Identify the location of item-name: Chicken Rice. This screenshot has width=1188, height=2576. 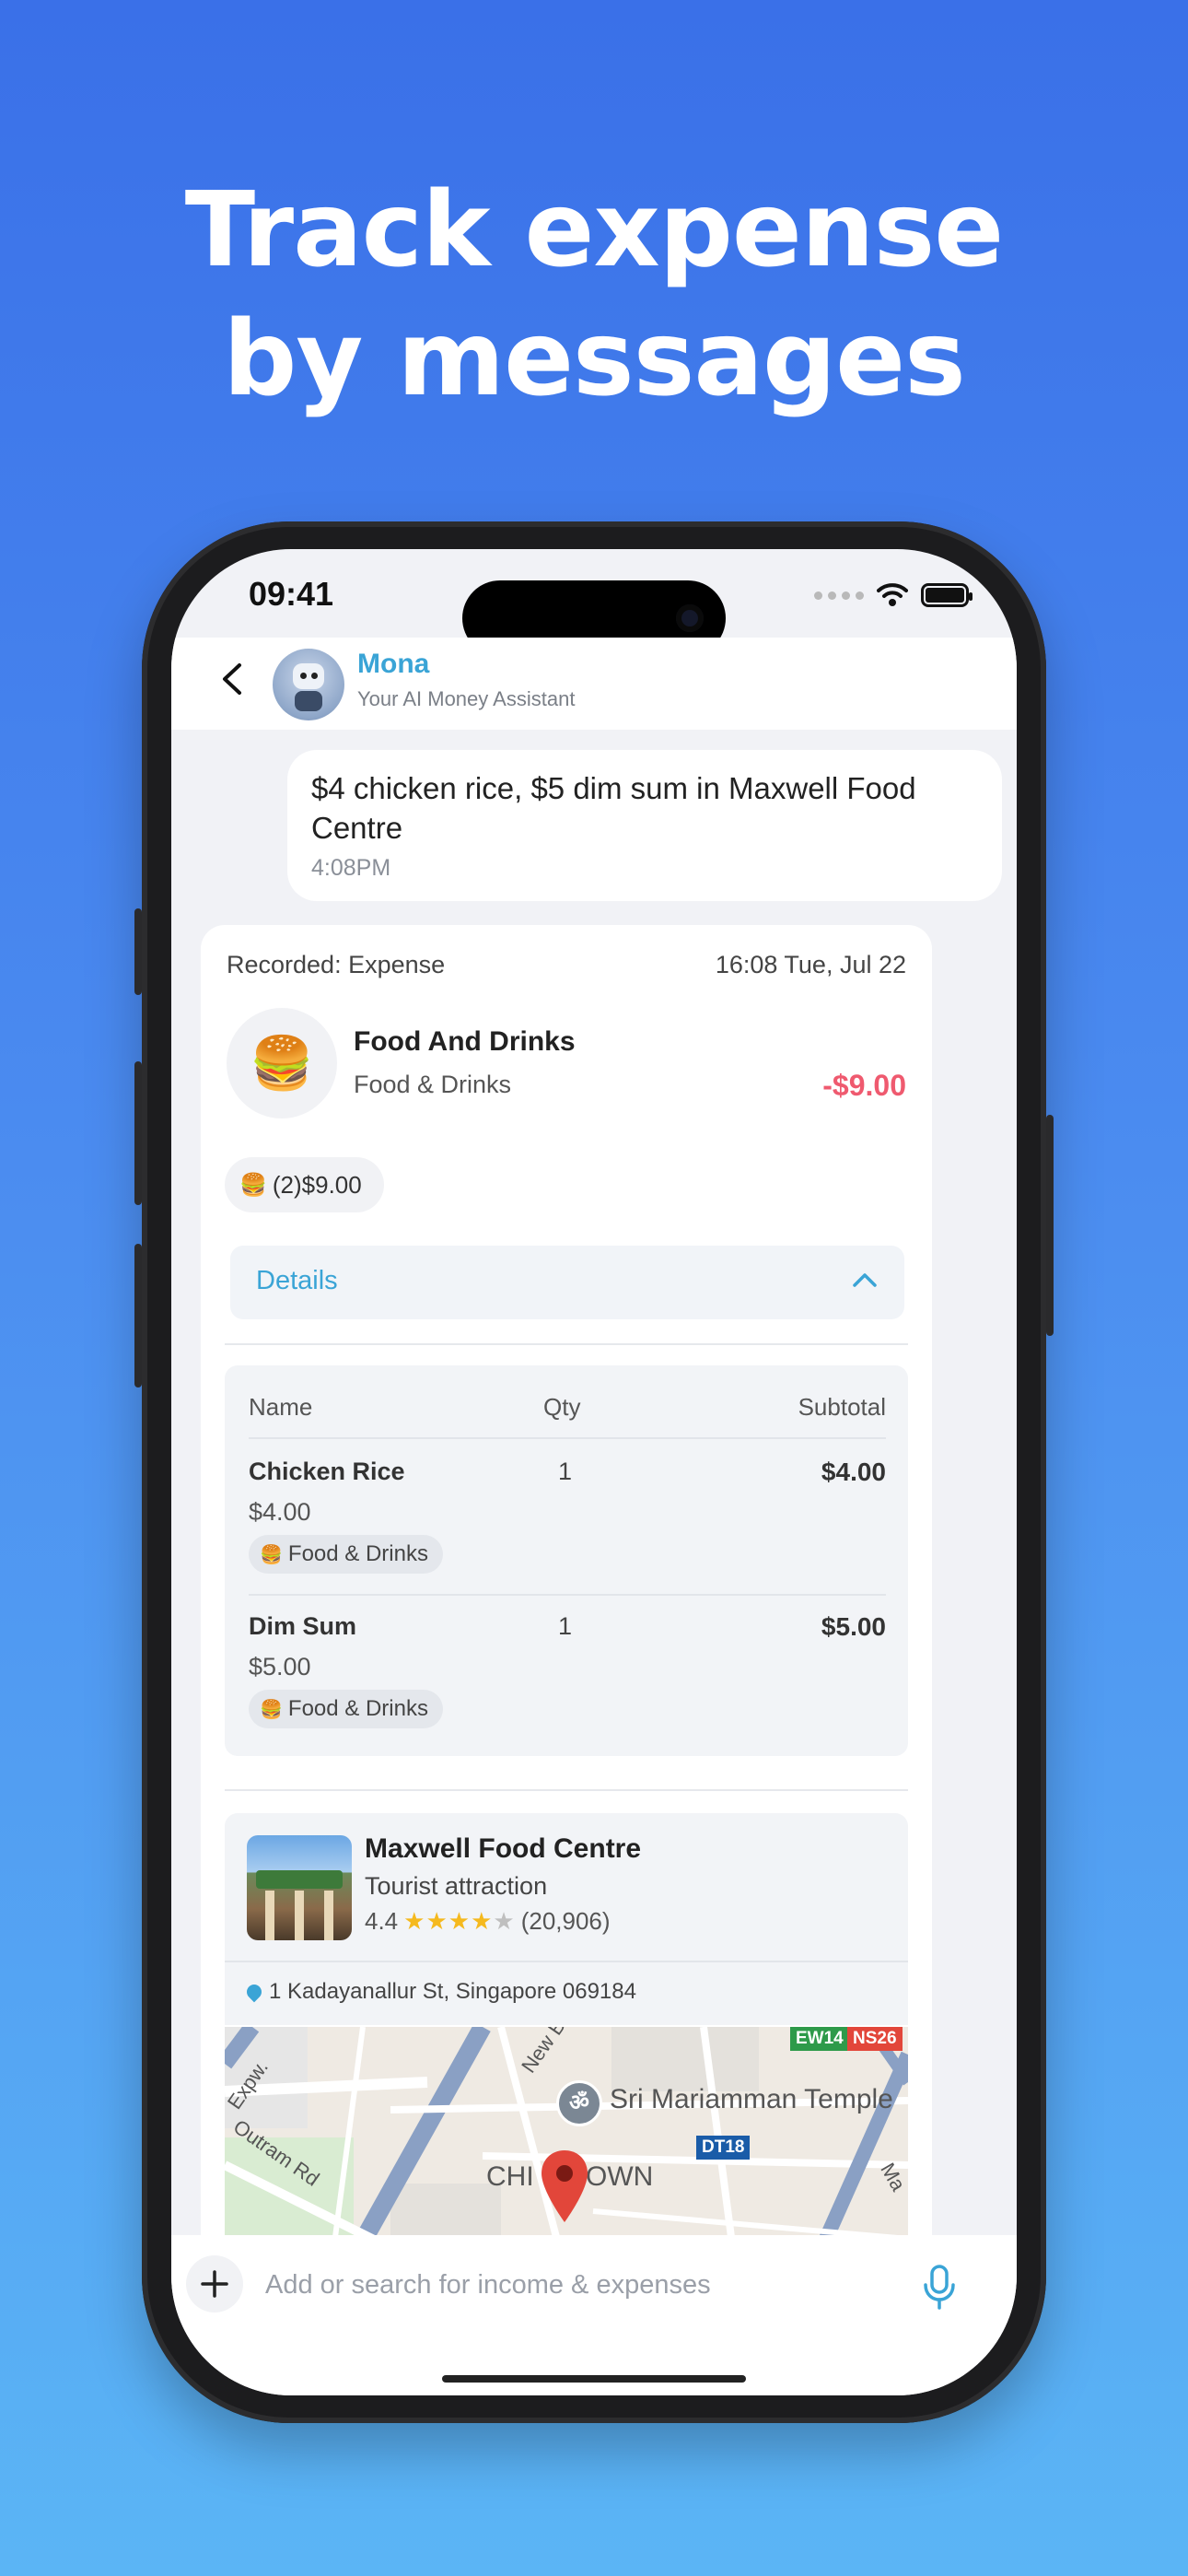
(327, 1471).